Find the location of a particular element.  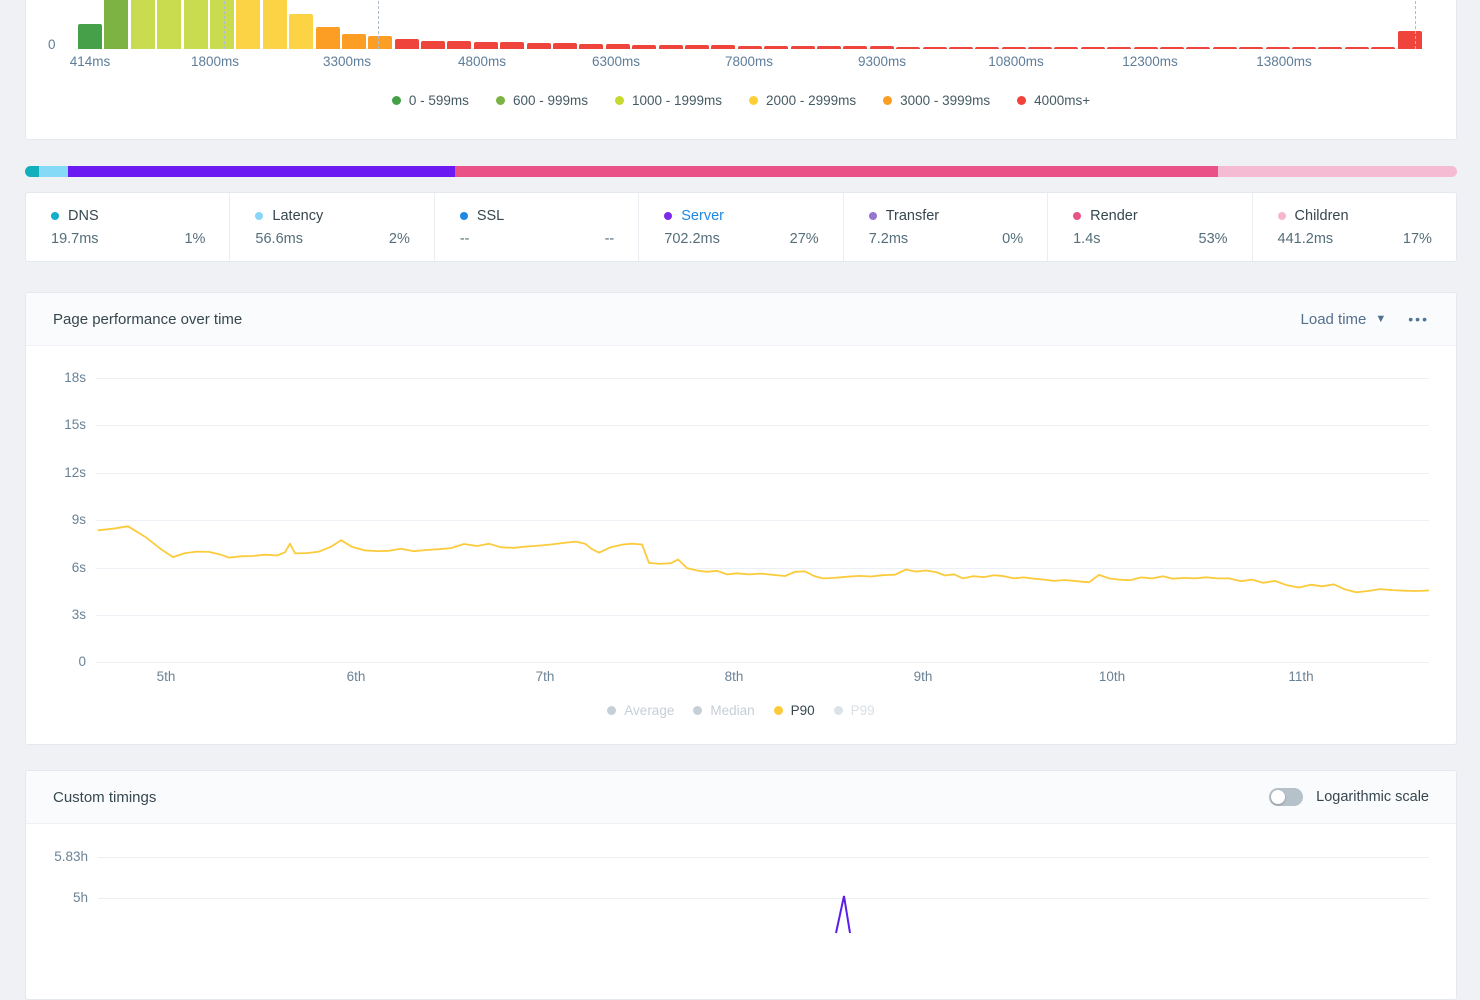

histogram-x-tick: 1800ms is located at coordinates (215, 61).